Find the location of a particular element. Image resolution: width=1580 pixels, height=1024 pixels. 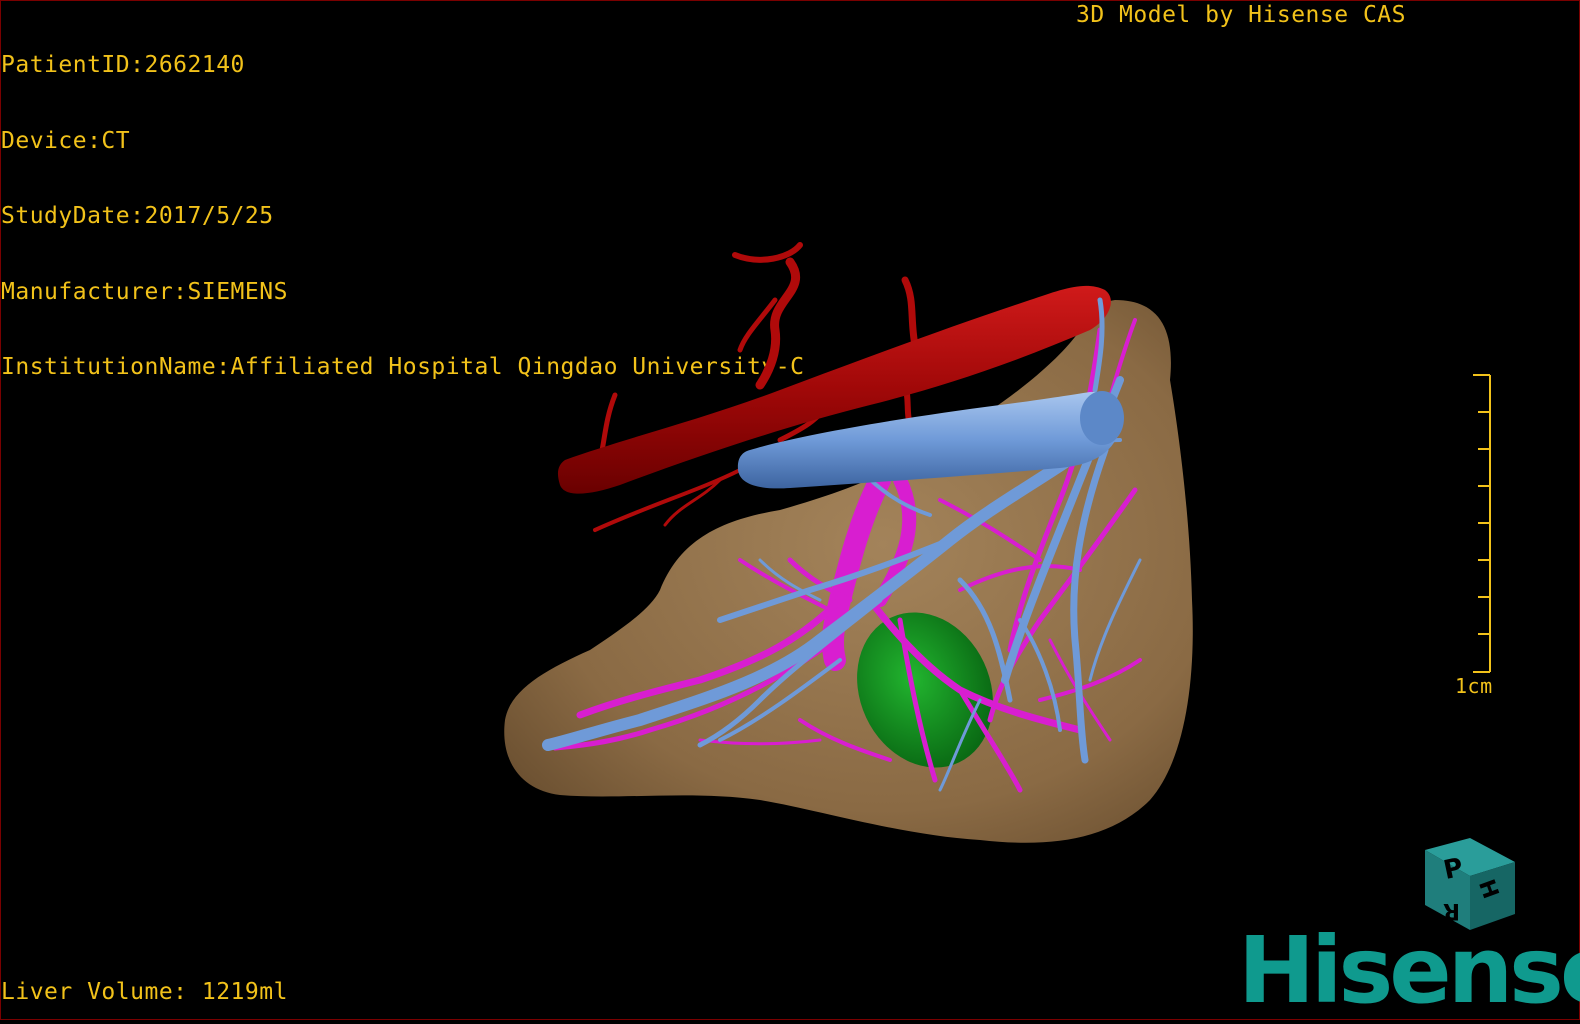

liver-volume-text: Liver Volume: 1219ml is located at coordinates (144, 992).